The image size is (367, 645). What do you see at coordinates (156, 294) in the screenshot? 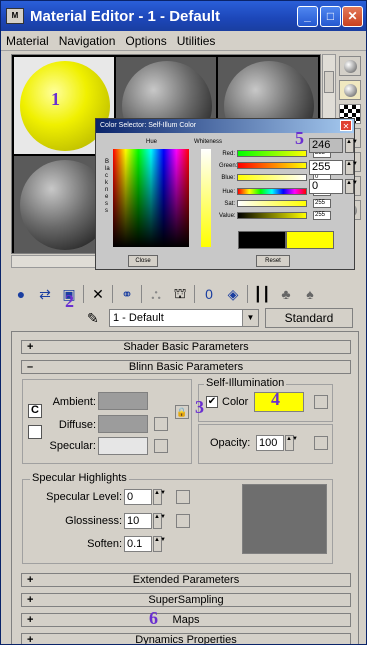
I see `put-to-library-icon: ⛬` at bounding box center [156, 294].